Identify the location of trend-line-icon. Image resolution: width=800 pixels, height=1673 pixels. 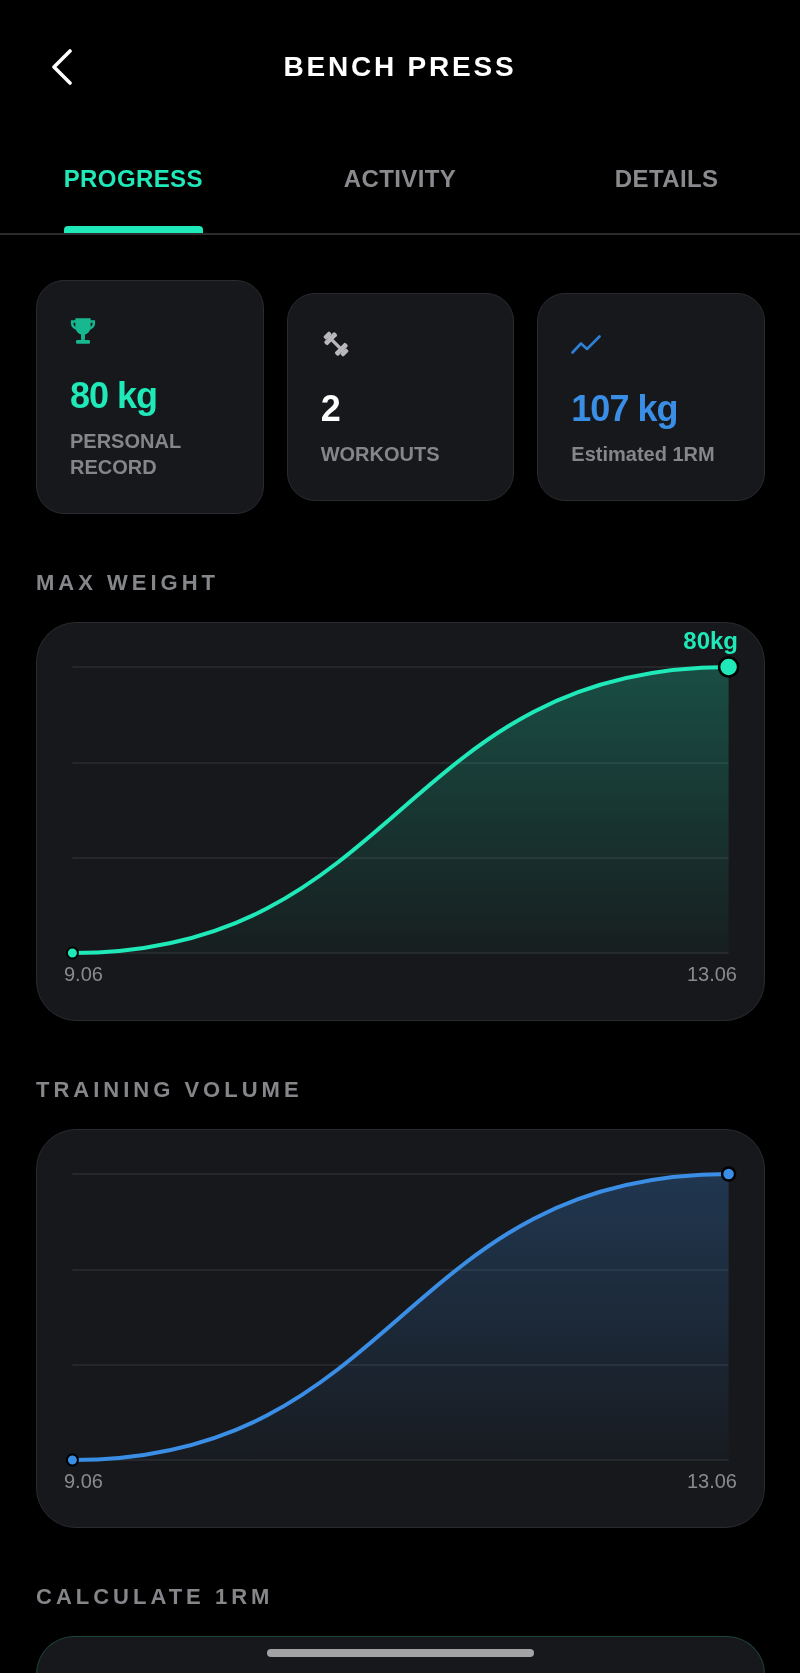
(586, 344).